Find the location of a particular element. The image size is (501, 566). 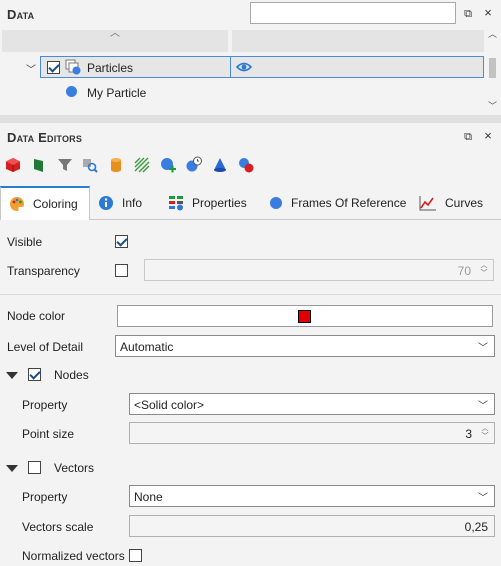

vectors-property-select: None ﹀ is located at coordinates (312, 496).